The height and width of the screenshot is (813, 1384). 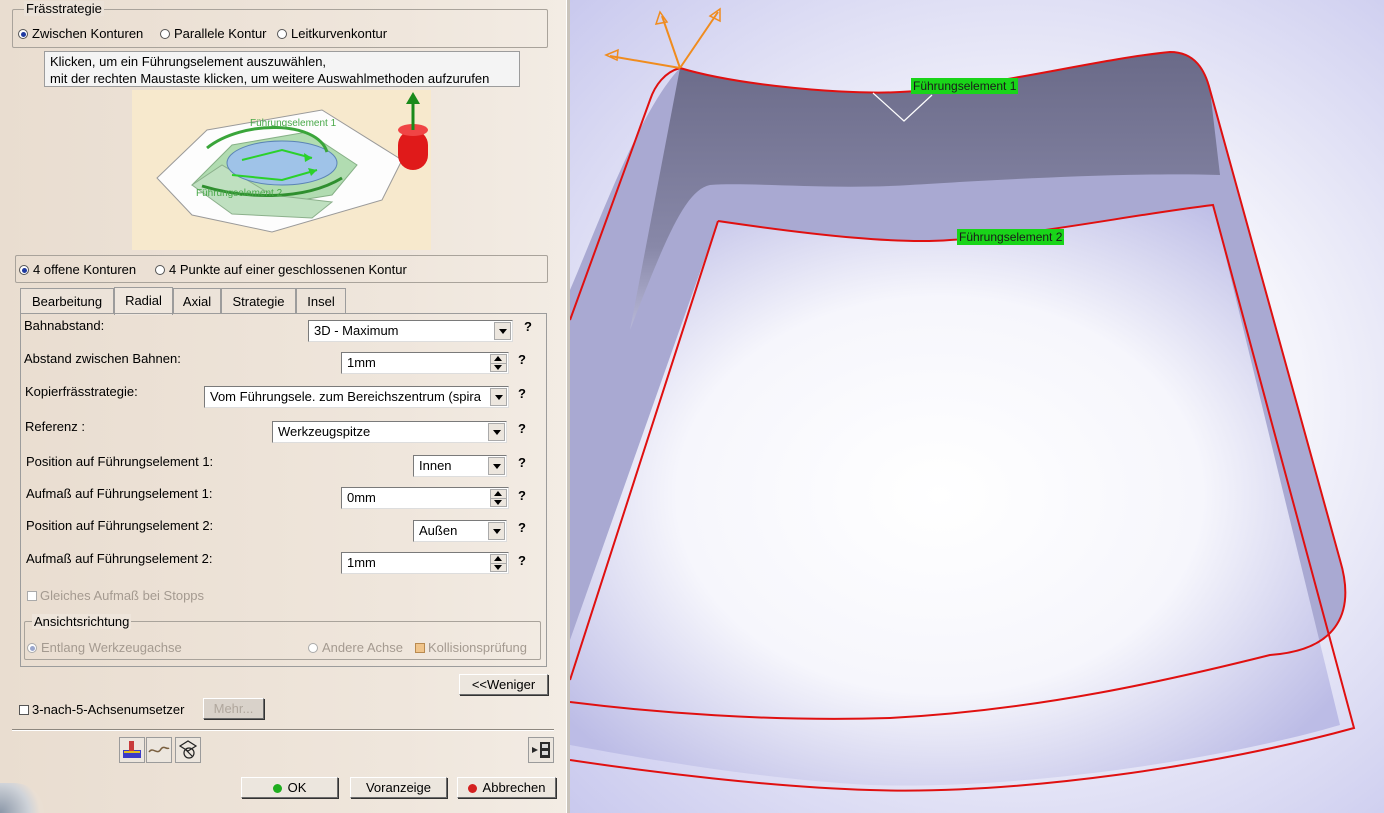 What do you see at coordinates (1011, 237) in the screenshot?
I see `guide-element-2-label: Führungselement 2` at bounding box center [1011, 237].